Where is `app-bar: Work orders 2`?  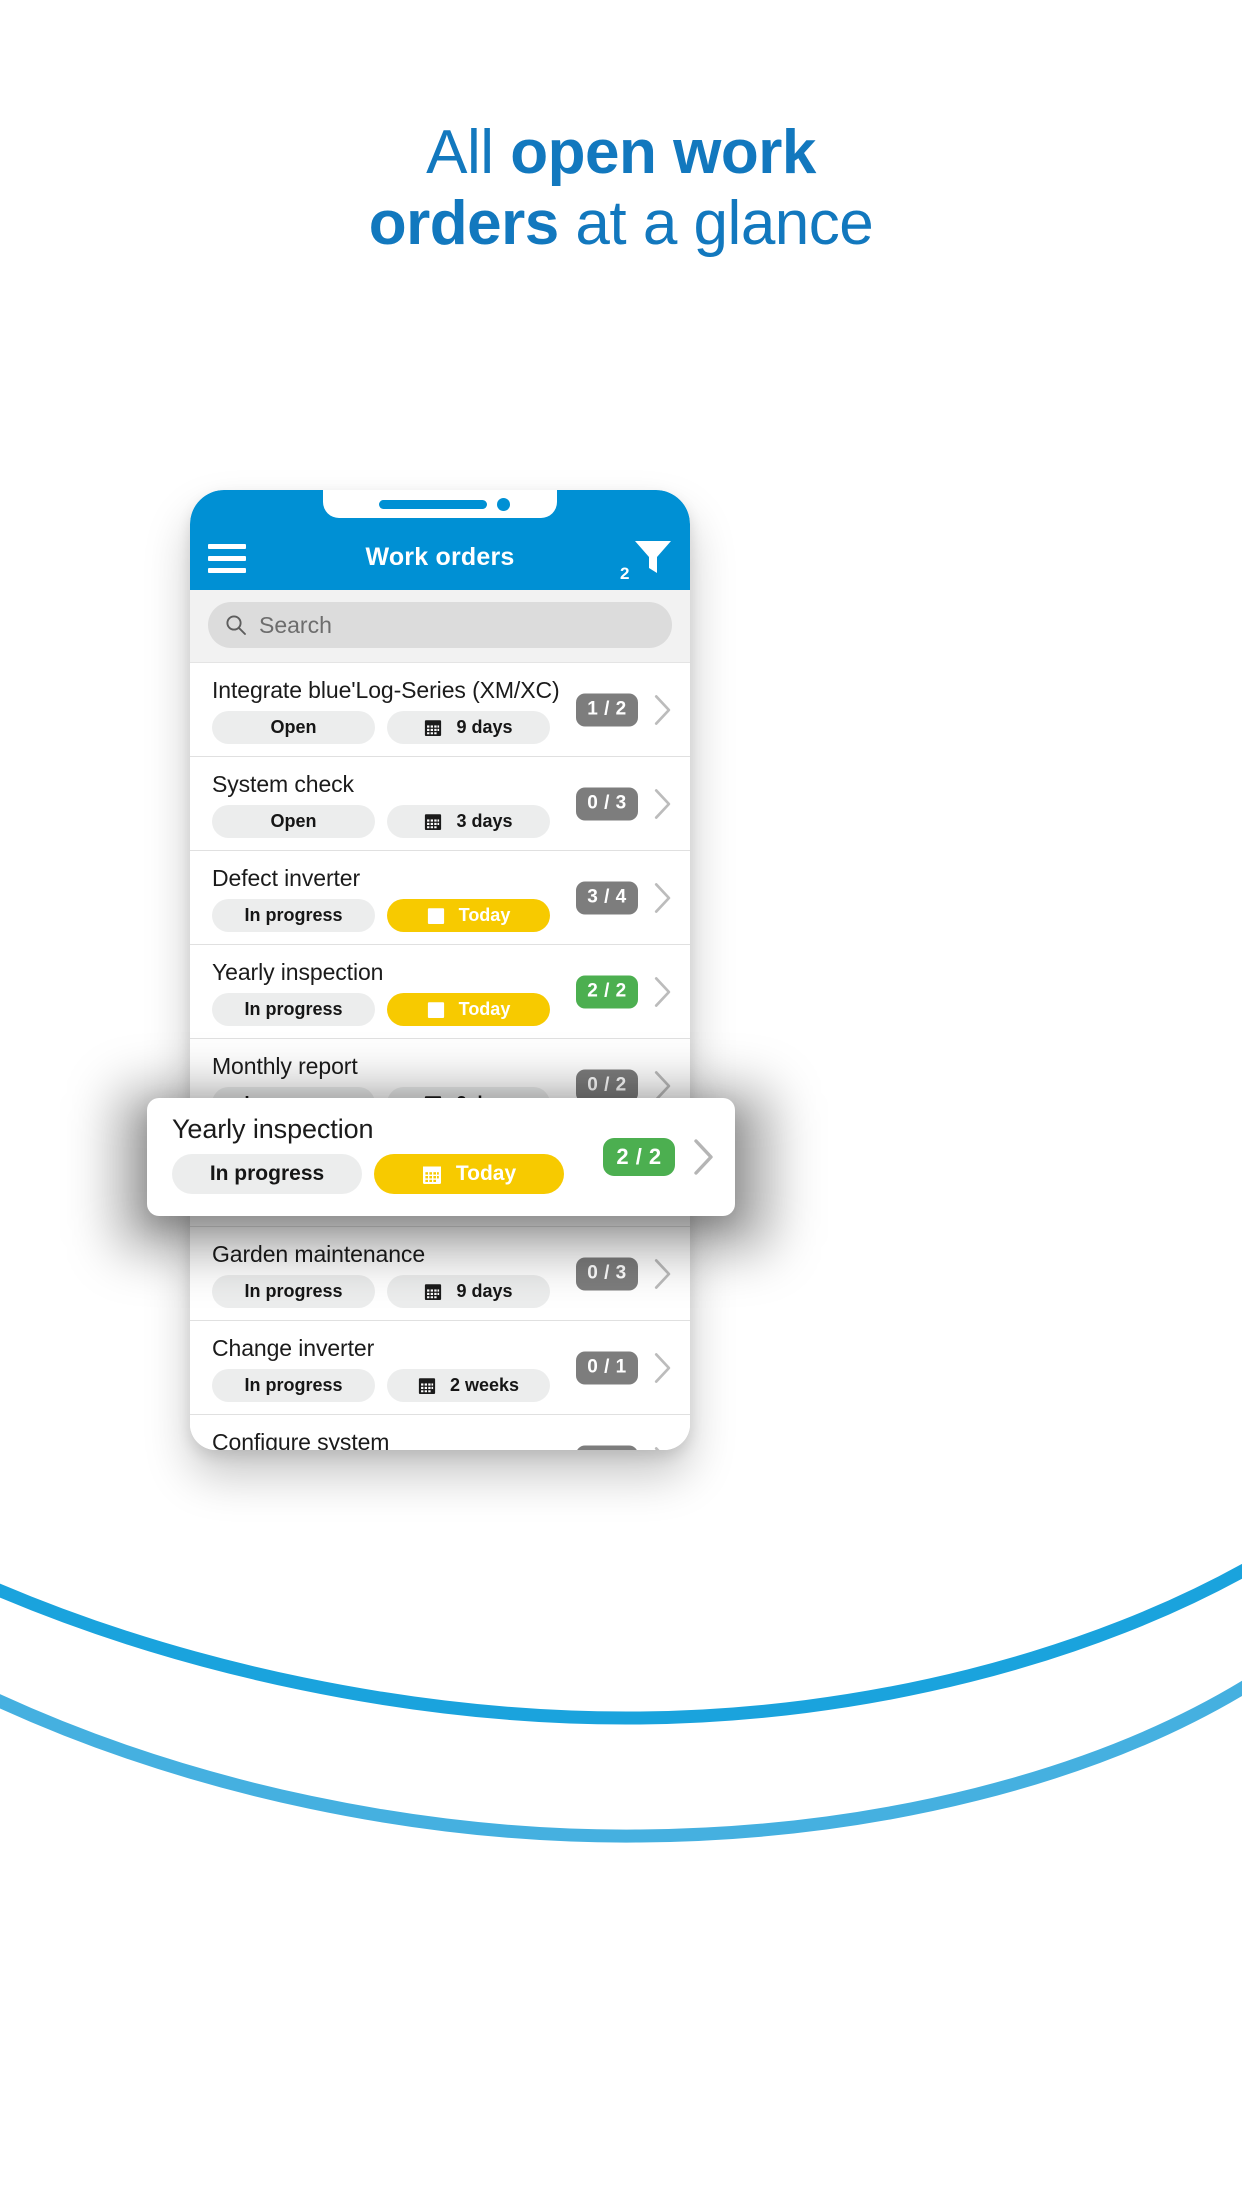
app-bar: Work orders 2 is located at coordinates (440, 540).